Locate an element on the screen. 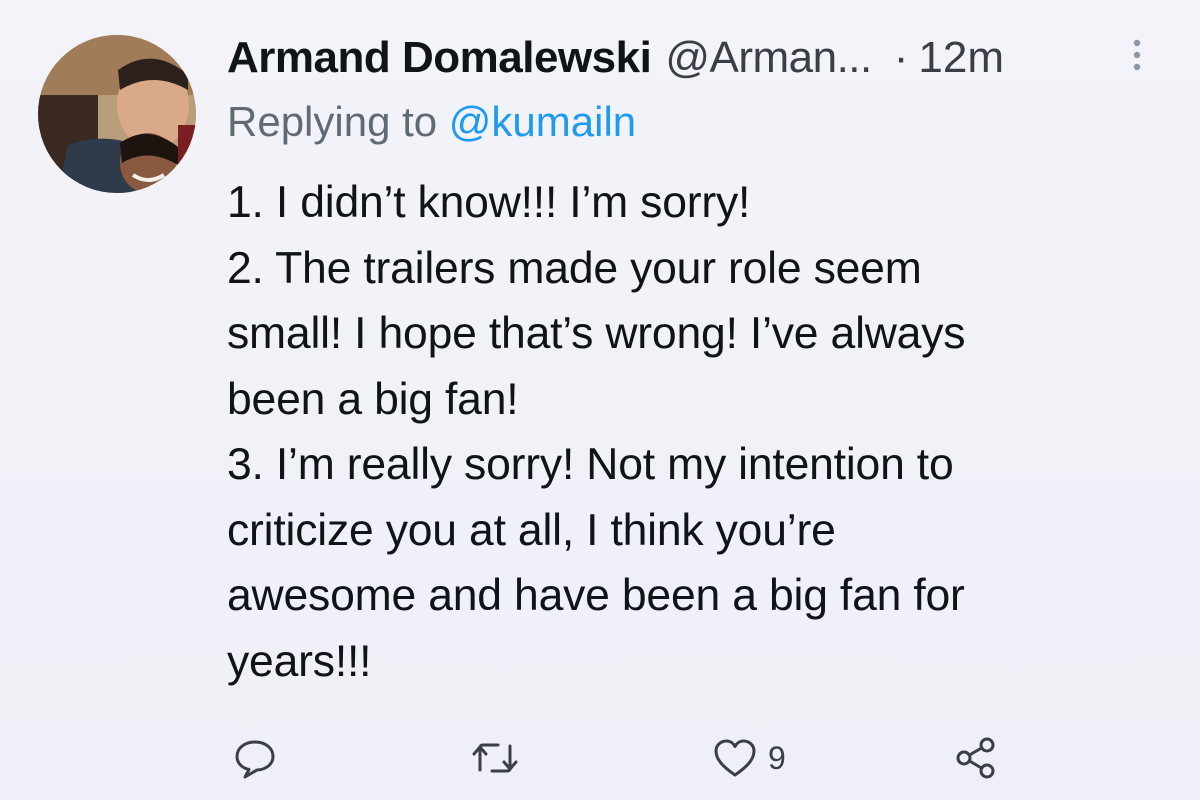  profile-photo-icon is located at coordinates (117, 114).